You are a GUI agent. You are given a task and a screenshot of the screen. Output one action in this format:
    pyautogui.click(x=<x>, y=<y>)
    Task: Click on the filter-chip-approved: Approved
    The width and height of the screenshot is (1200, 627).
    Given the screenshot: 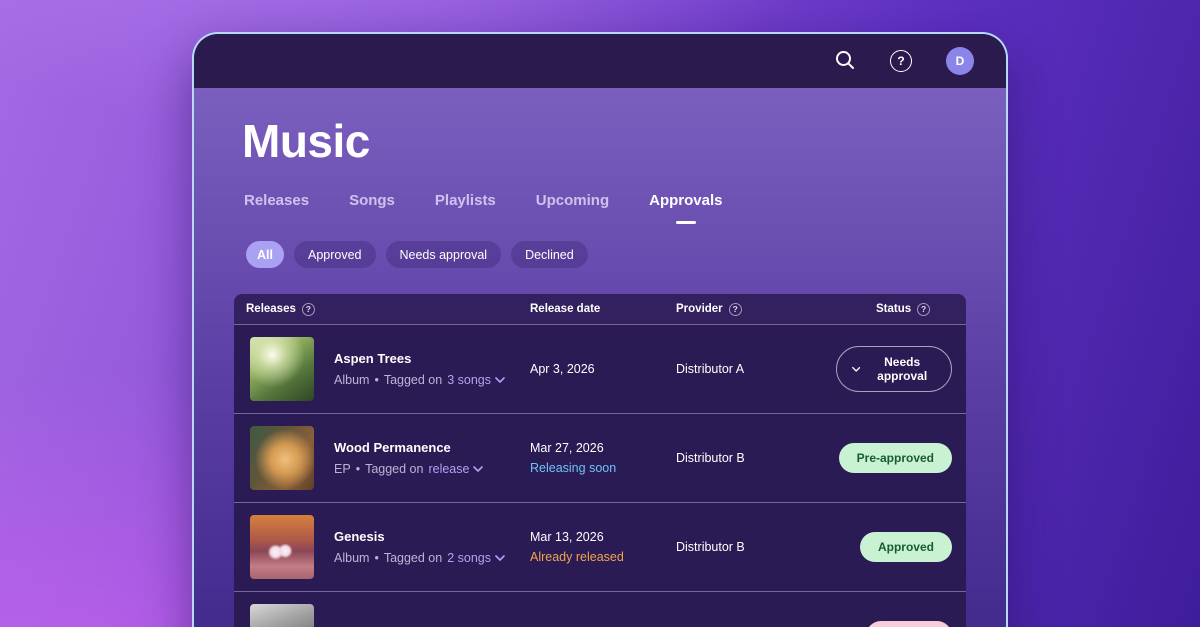 What is the action you would take?
    pyautogui.click(x=334, y=254)
    